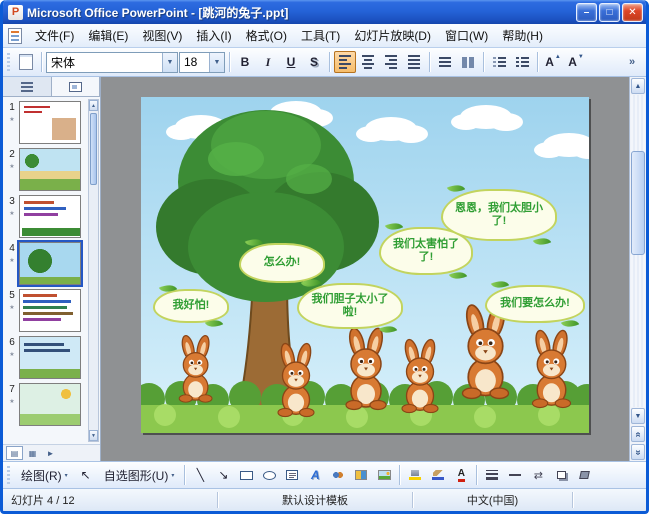 The width and height of the screenshot is (649, 514). What do you see at coordinates (292, 475) in the screenshot?
I see `textbox-tool-button` at bounding box center [292, 475].